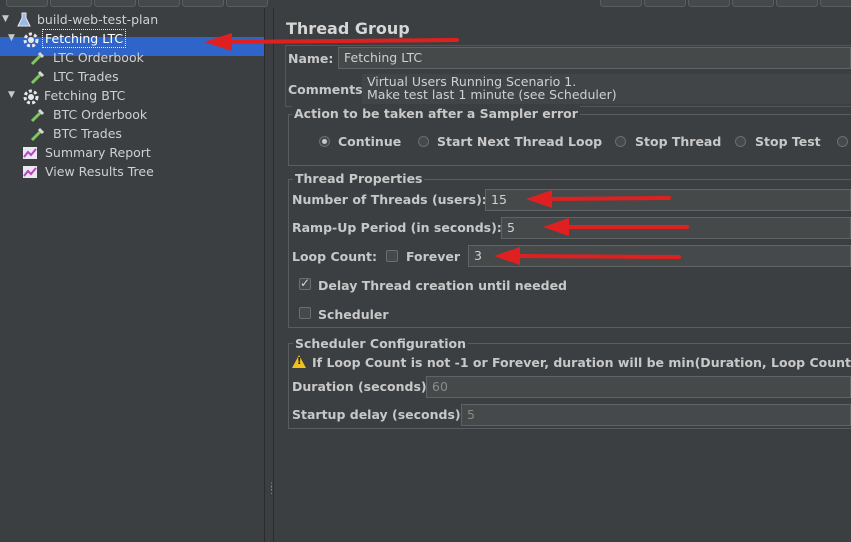 The height and width of the screenshot is (542, 851). I want to click on annotation-arrow-loop-count, so click(587, 256).